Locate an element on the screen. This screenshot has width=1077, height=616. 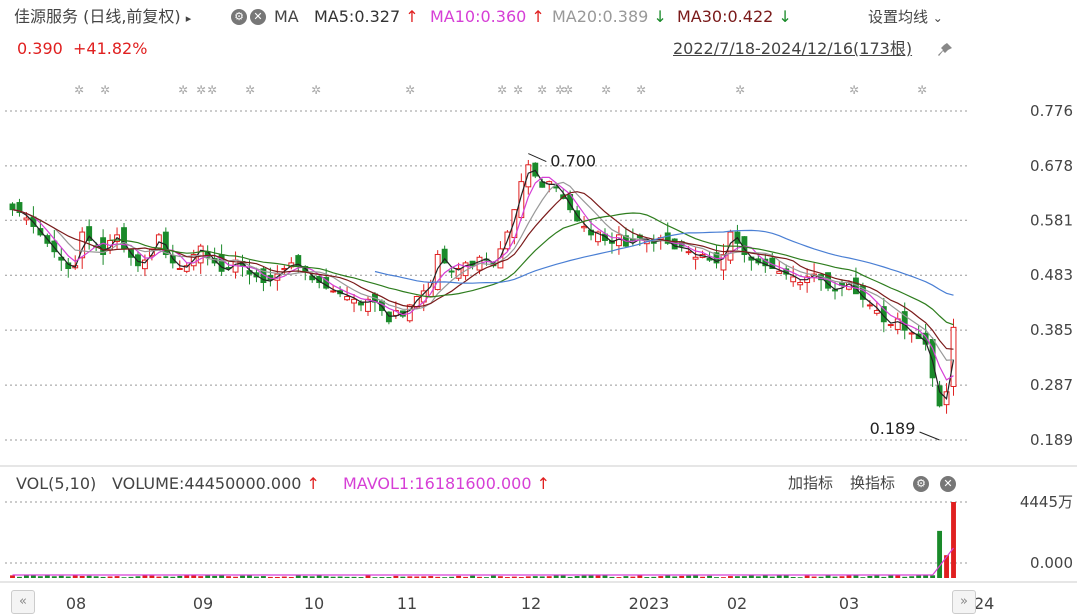
chevron-left-icon: « is located at coordinates (23, 602).